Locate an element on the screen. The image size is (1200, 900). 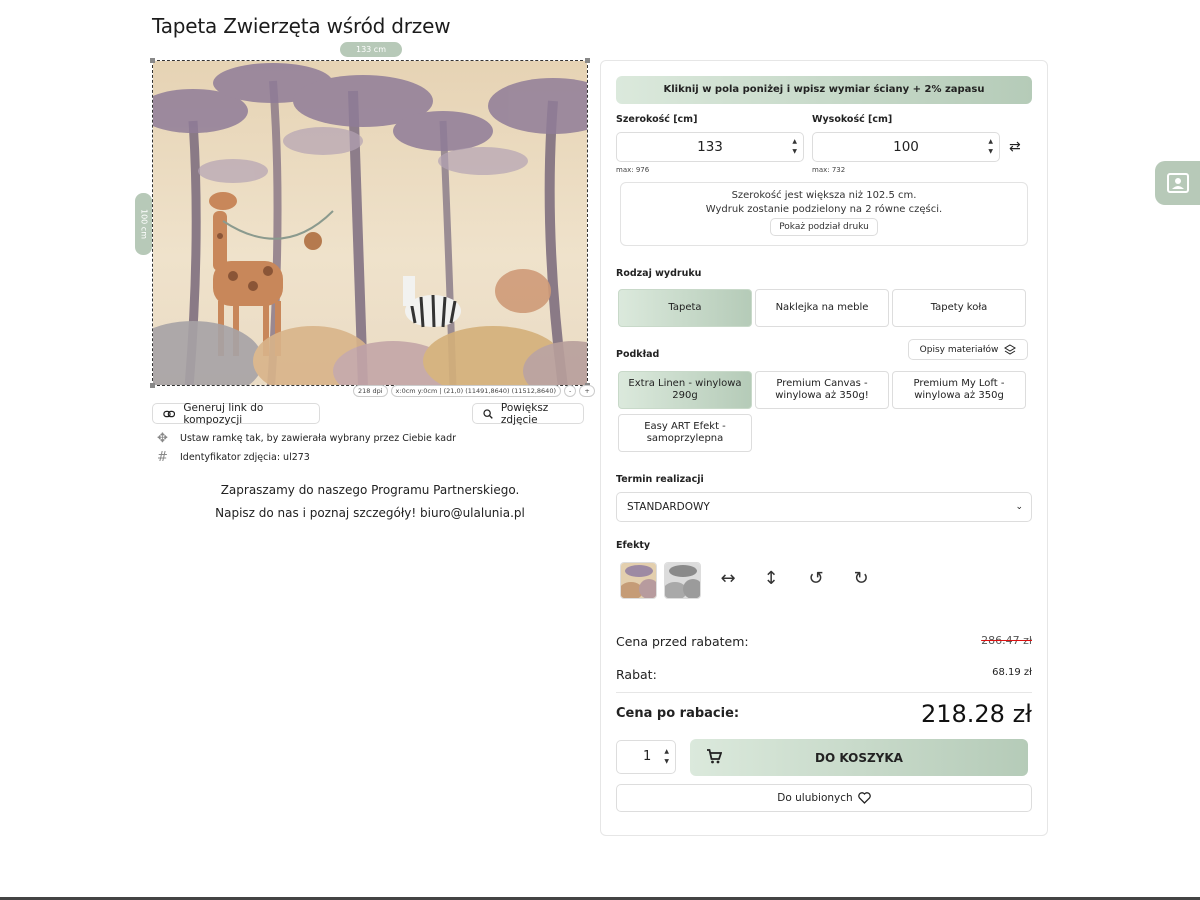
print-type-wheels: Tapety koła is located at coordinates (959, 308).